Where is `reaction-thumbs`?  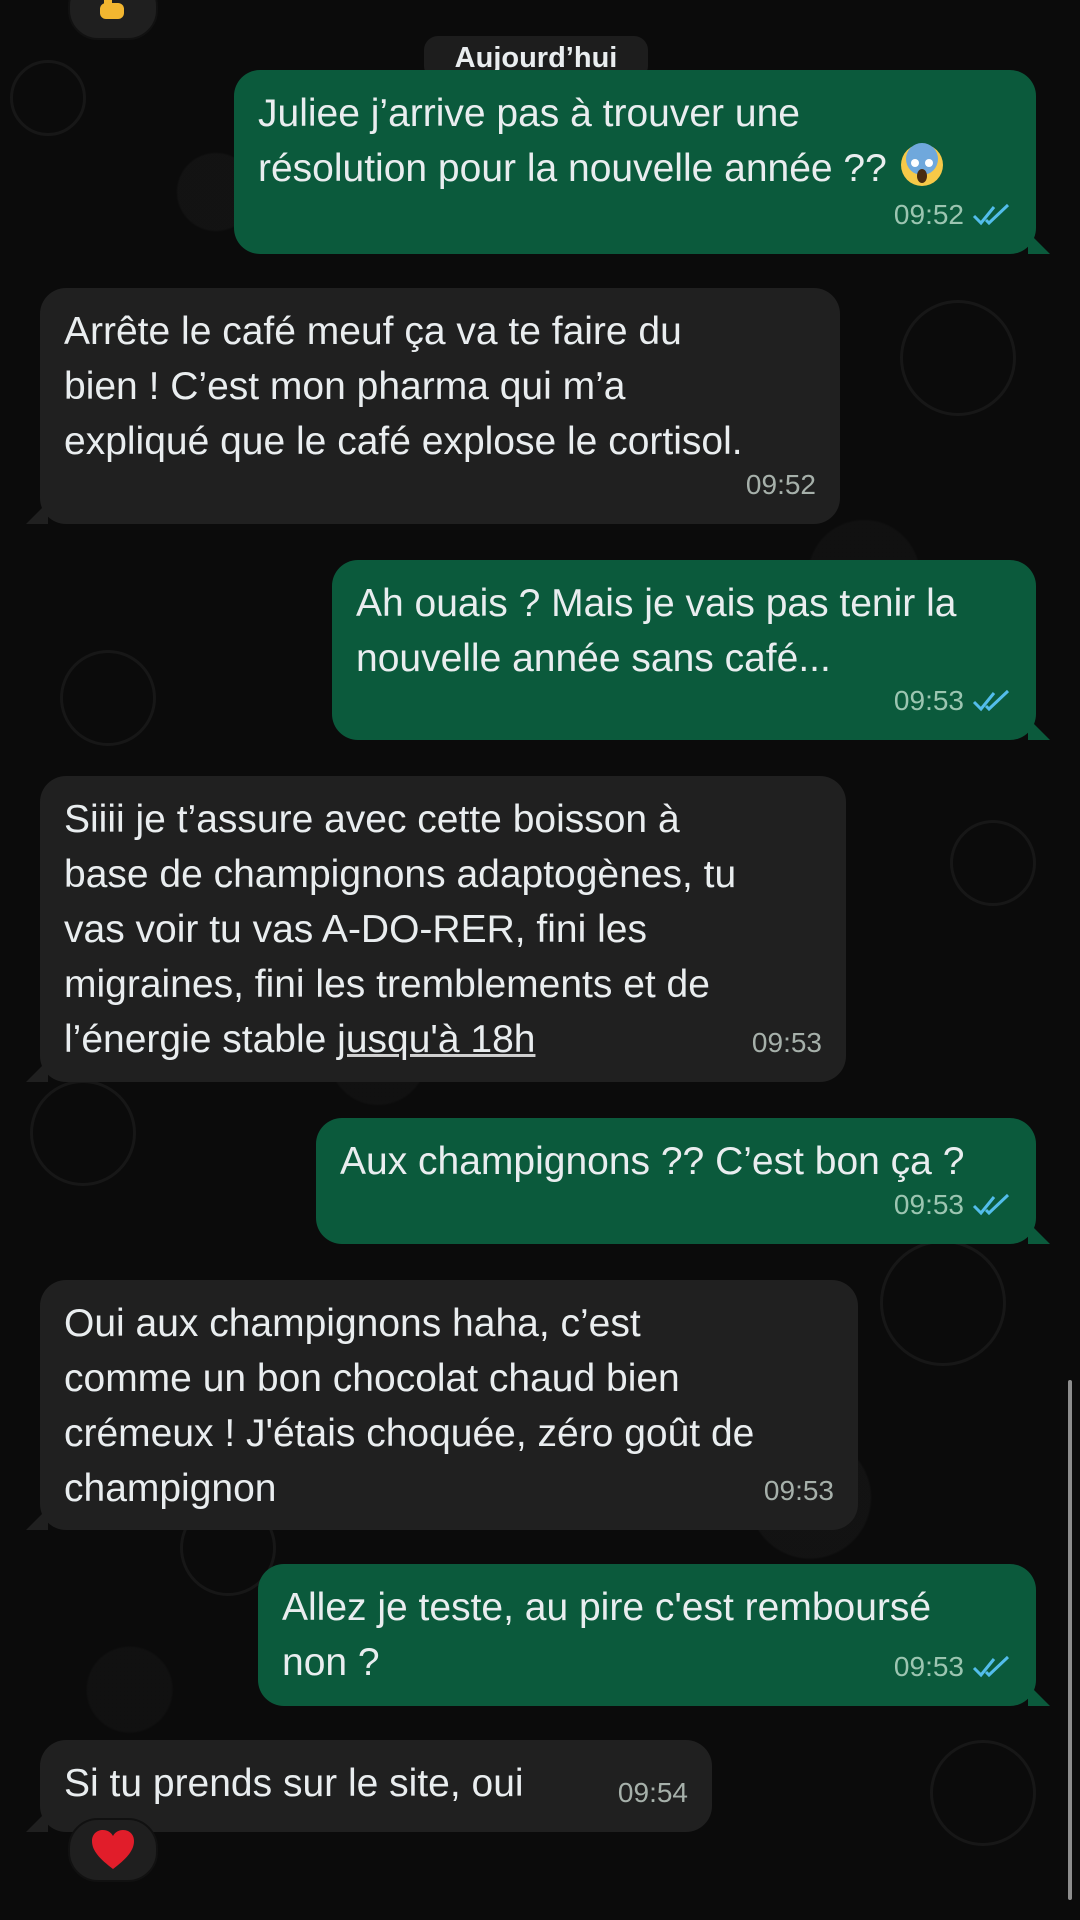 reaction-thumbs is located at coordinates (113, 20).